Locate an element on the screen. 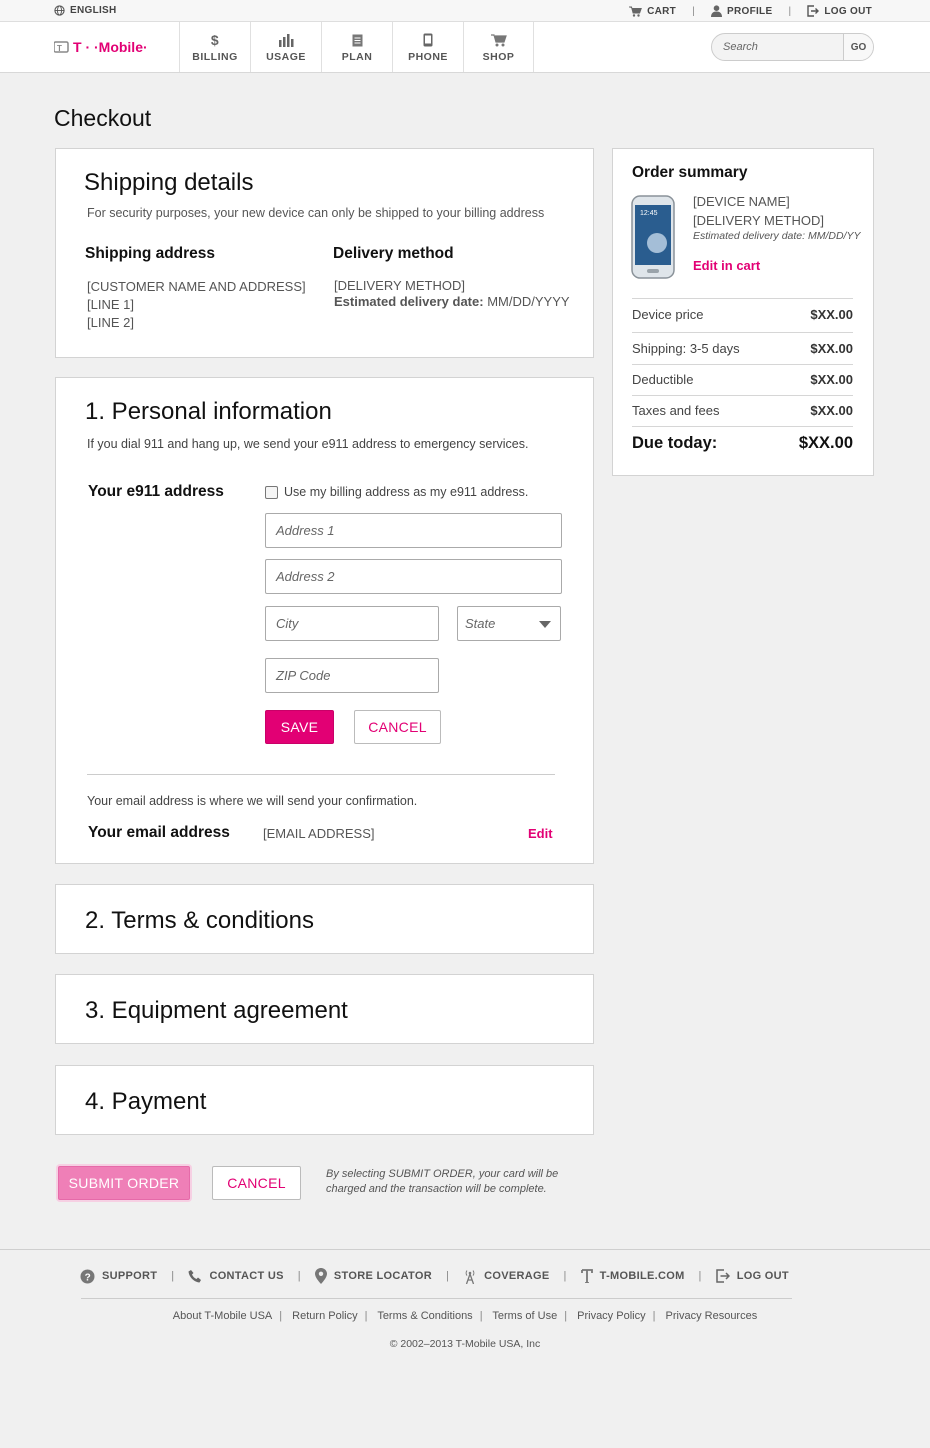 Image resolution: width=930 pixels, height=1448 pixels. search-box: GO is located at coordinates (792, 47).